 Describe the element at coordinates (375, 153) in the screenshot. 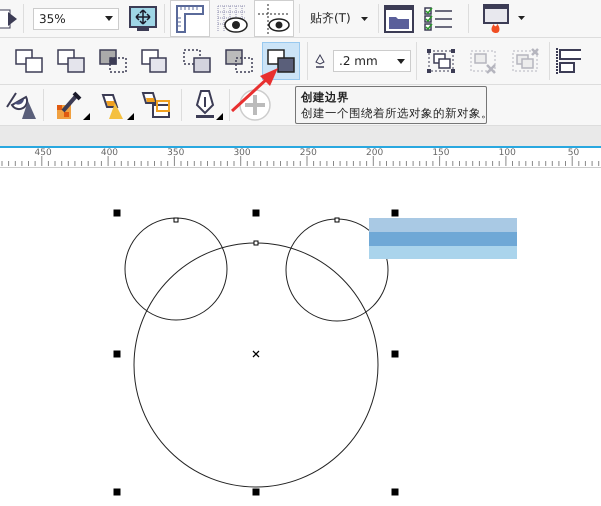

I see `ruler-label: 200` at that location.